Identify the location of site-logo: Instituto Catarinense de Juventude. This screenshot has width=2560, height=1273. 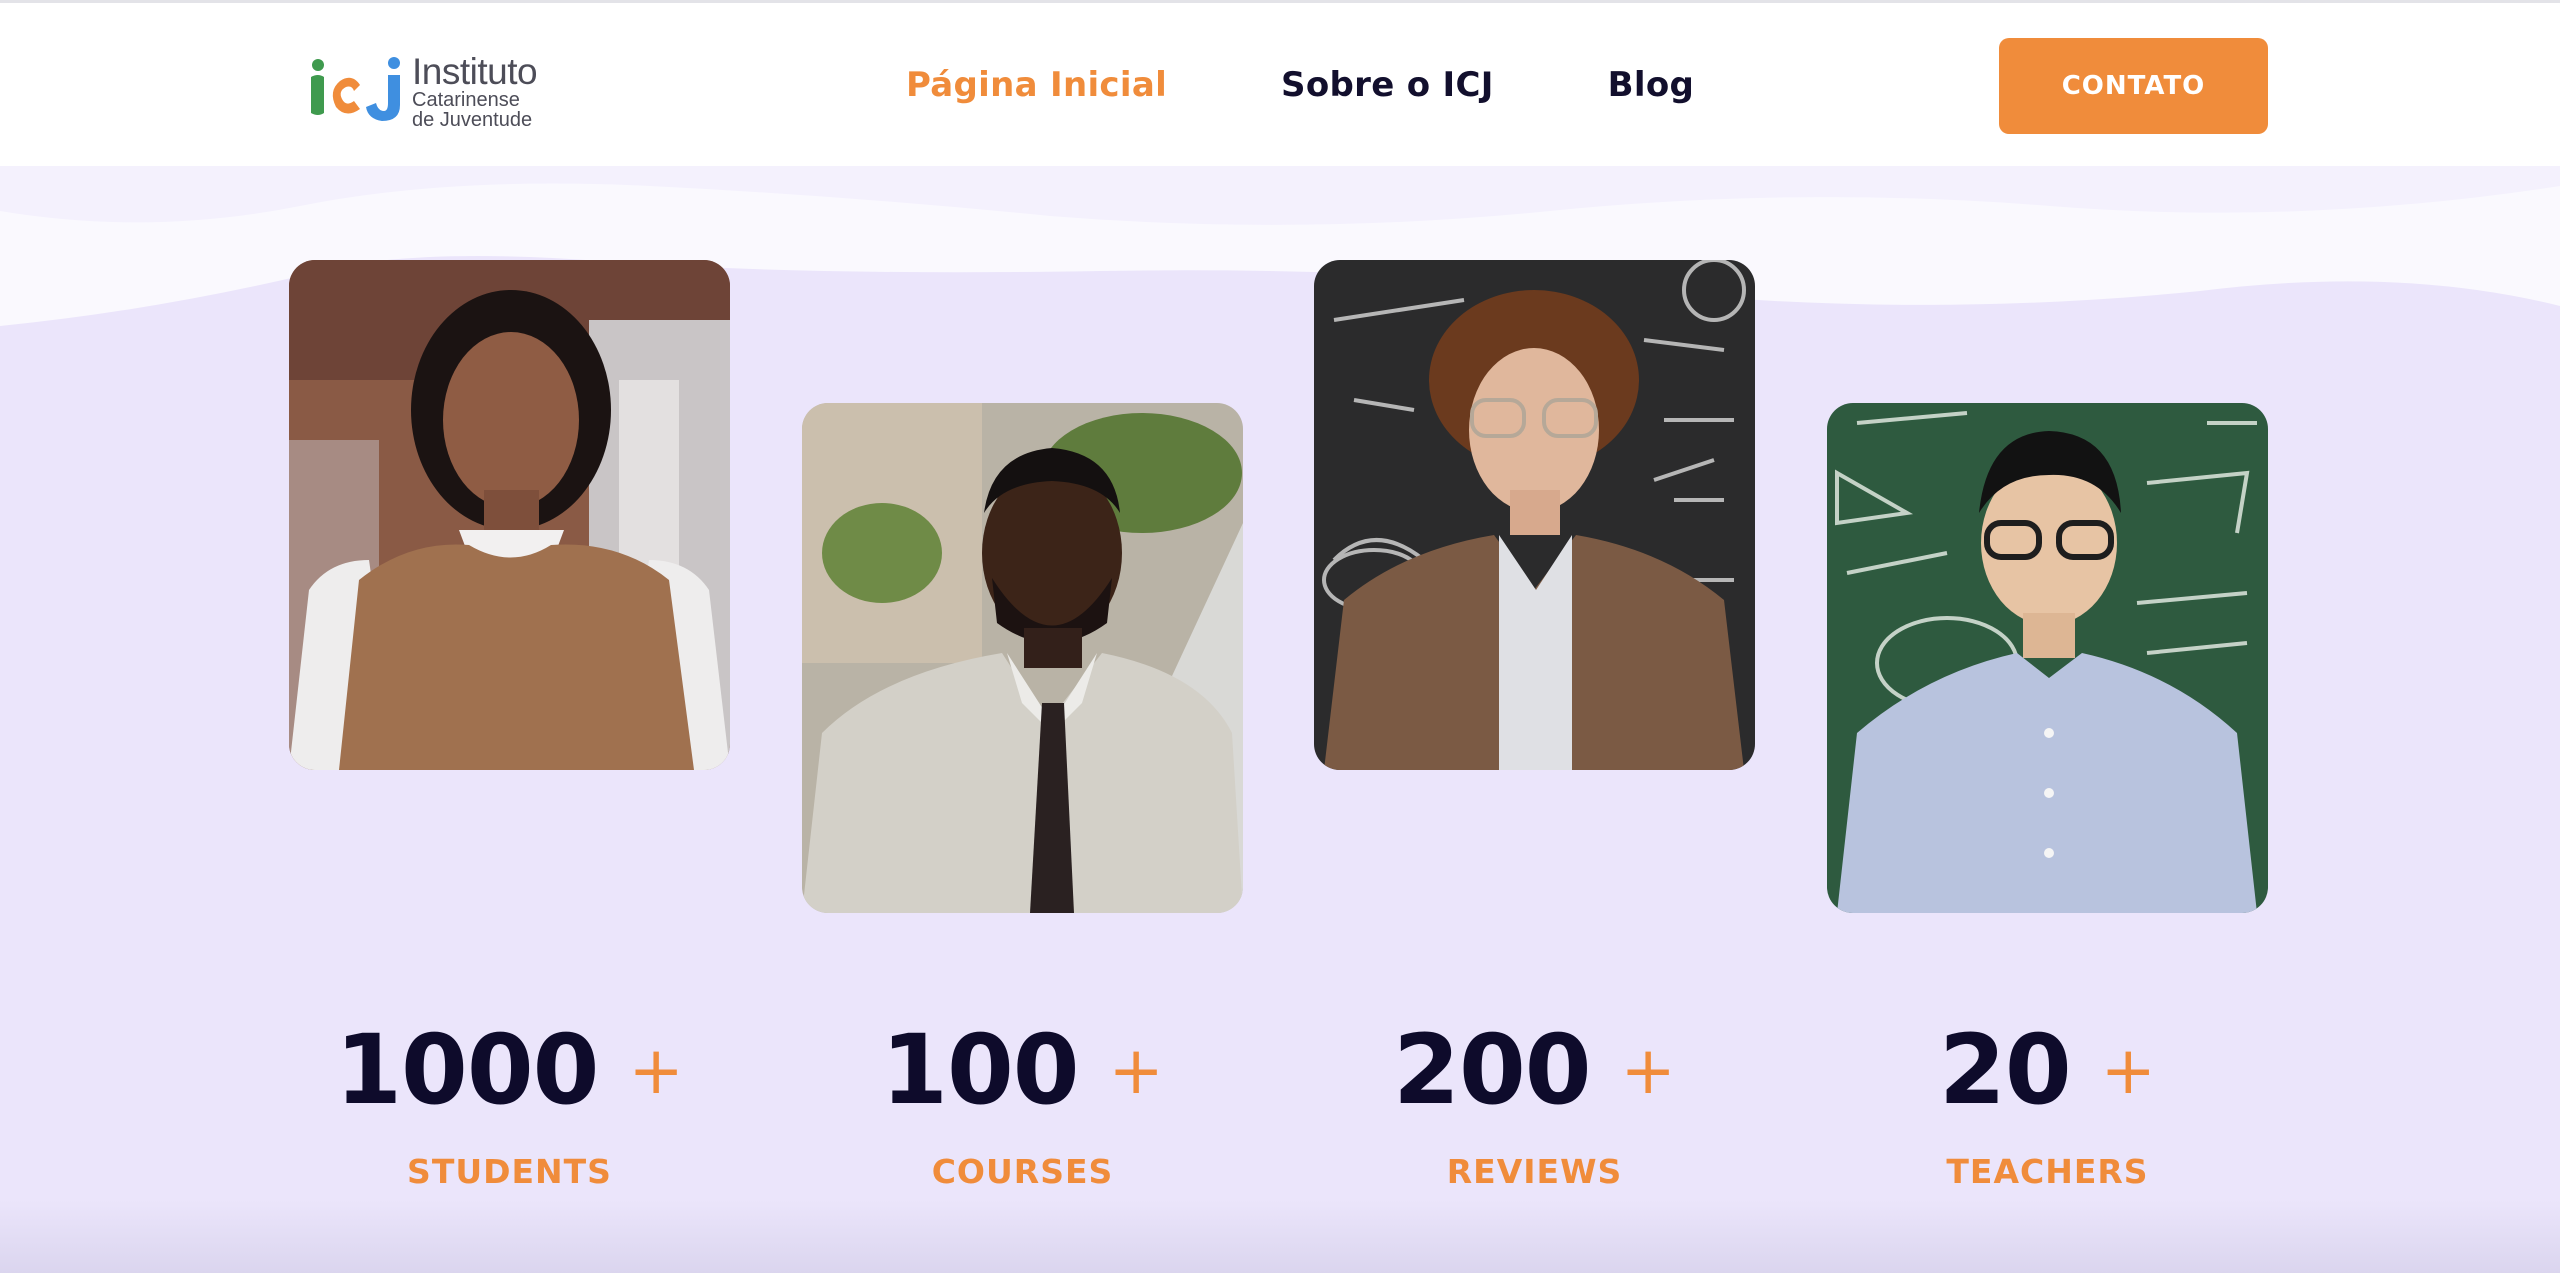
(423, 91).